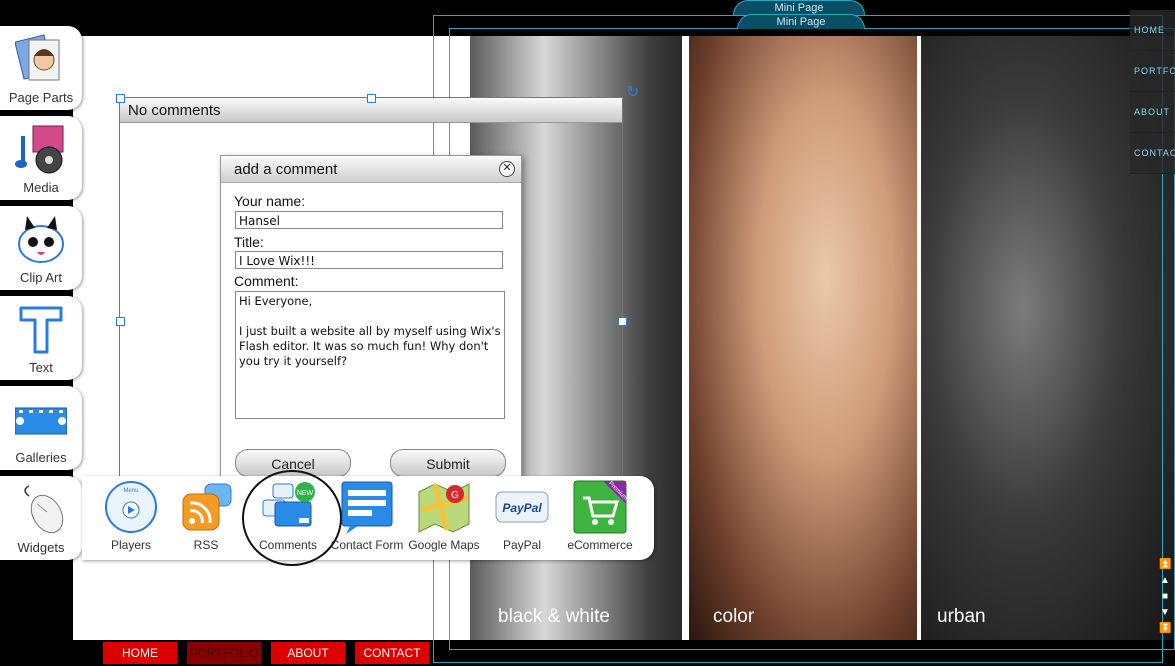 The width and height of the screenshot is (1175, 666). What do you see at coordinates (41, 421) in the screenshot?
I see `galleries-icon` at bounding box center [41, 421].